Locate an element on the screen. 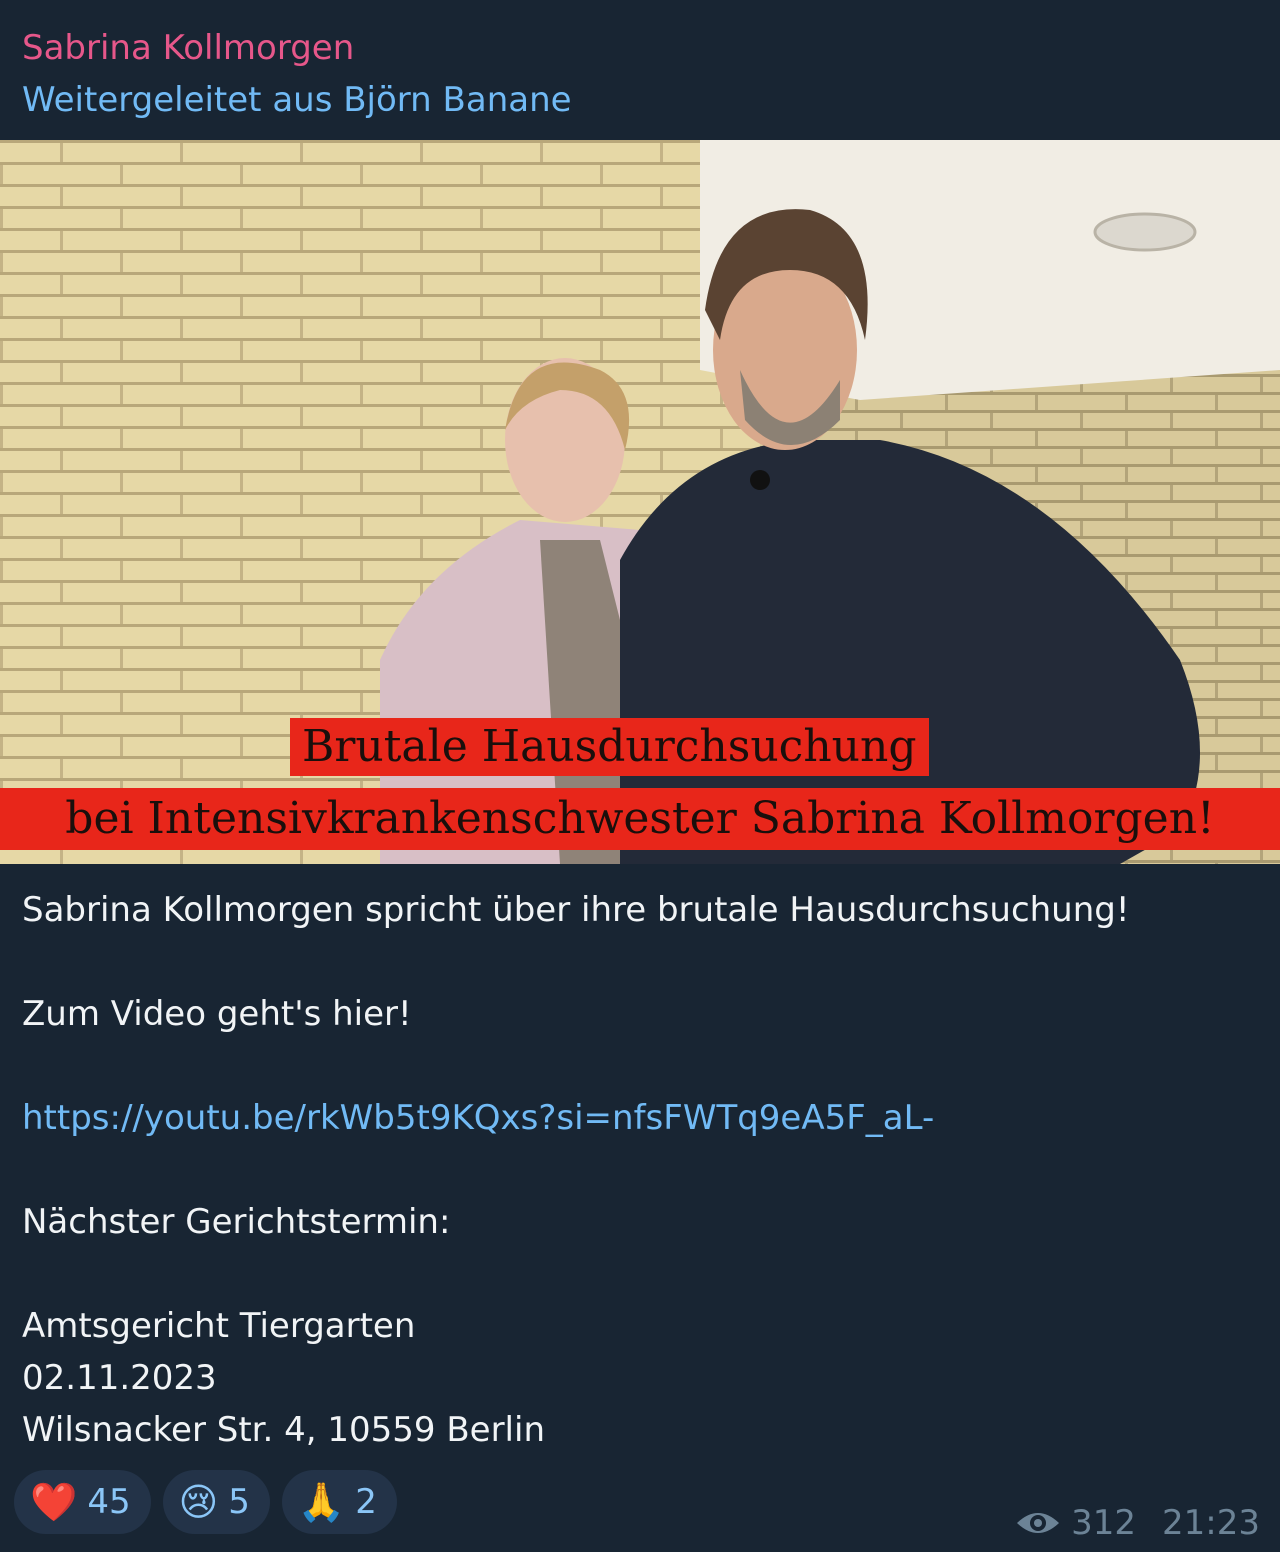 This screenshot has width=1280, height=1552. praying-hands-icon: 🙏 is located at coordinates (321, 1501).